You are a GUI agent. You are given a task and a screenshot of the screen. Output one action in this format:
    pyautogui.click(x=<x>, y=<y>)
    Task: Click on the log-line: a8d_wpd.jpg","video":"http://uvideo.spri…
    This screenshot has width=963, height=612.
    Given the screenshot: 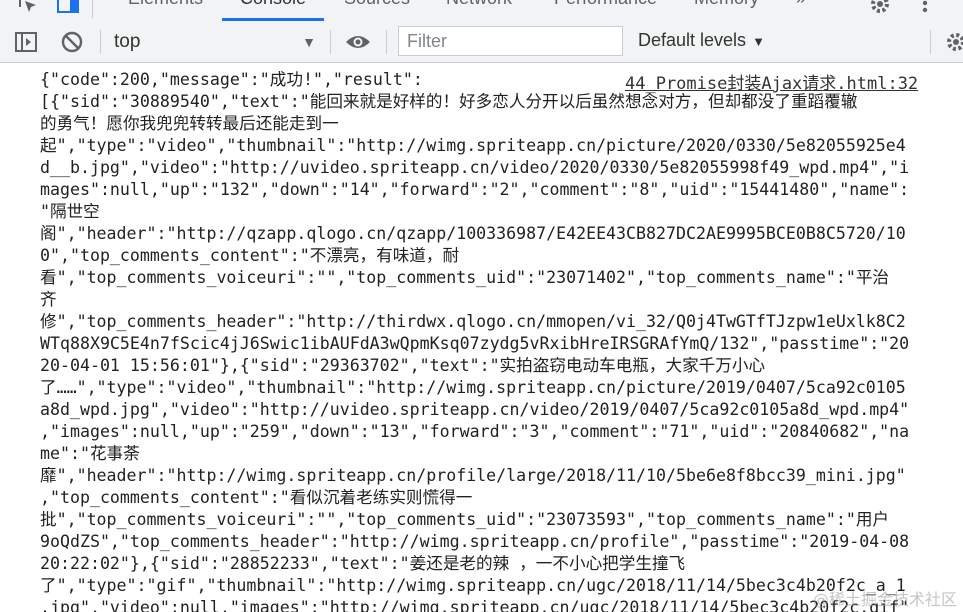 What is the action you would take?
    pyautogui.click(x=475, y=409)
    